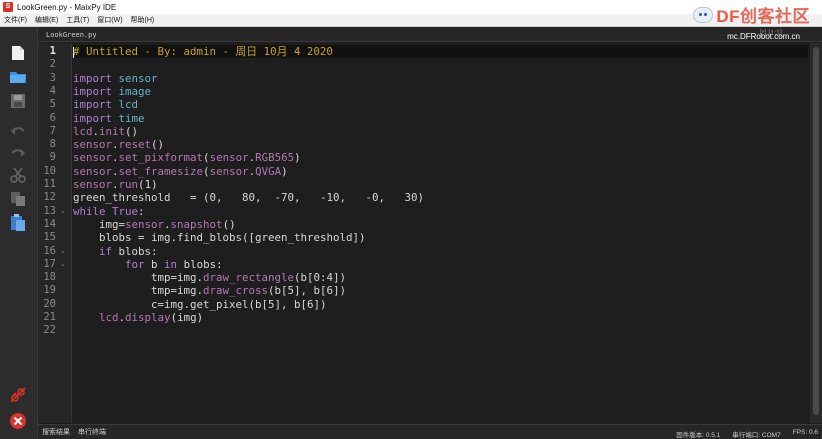 This screenshot has height=439, width=822. I want to click on code-token: ), so click(154, 184).